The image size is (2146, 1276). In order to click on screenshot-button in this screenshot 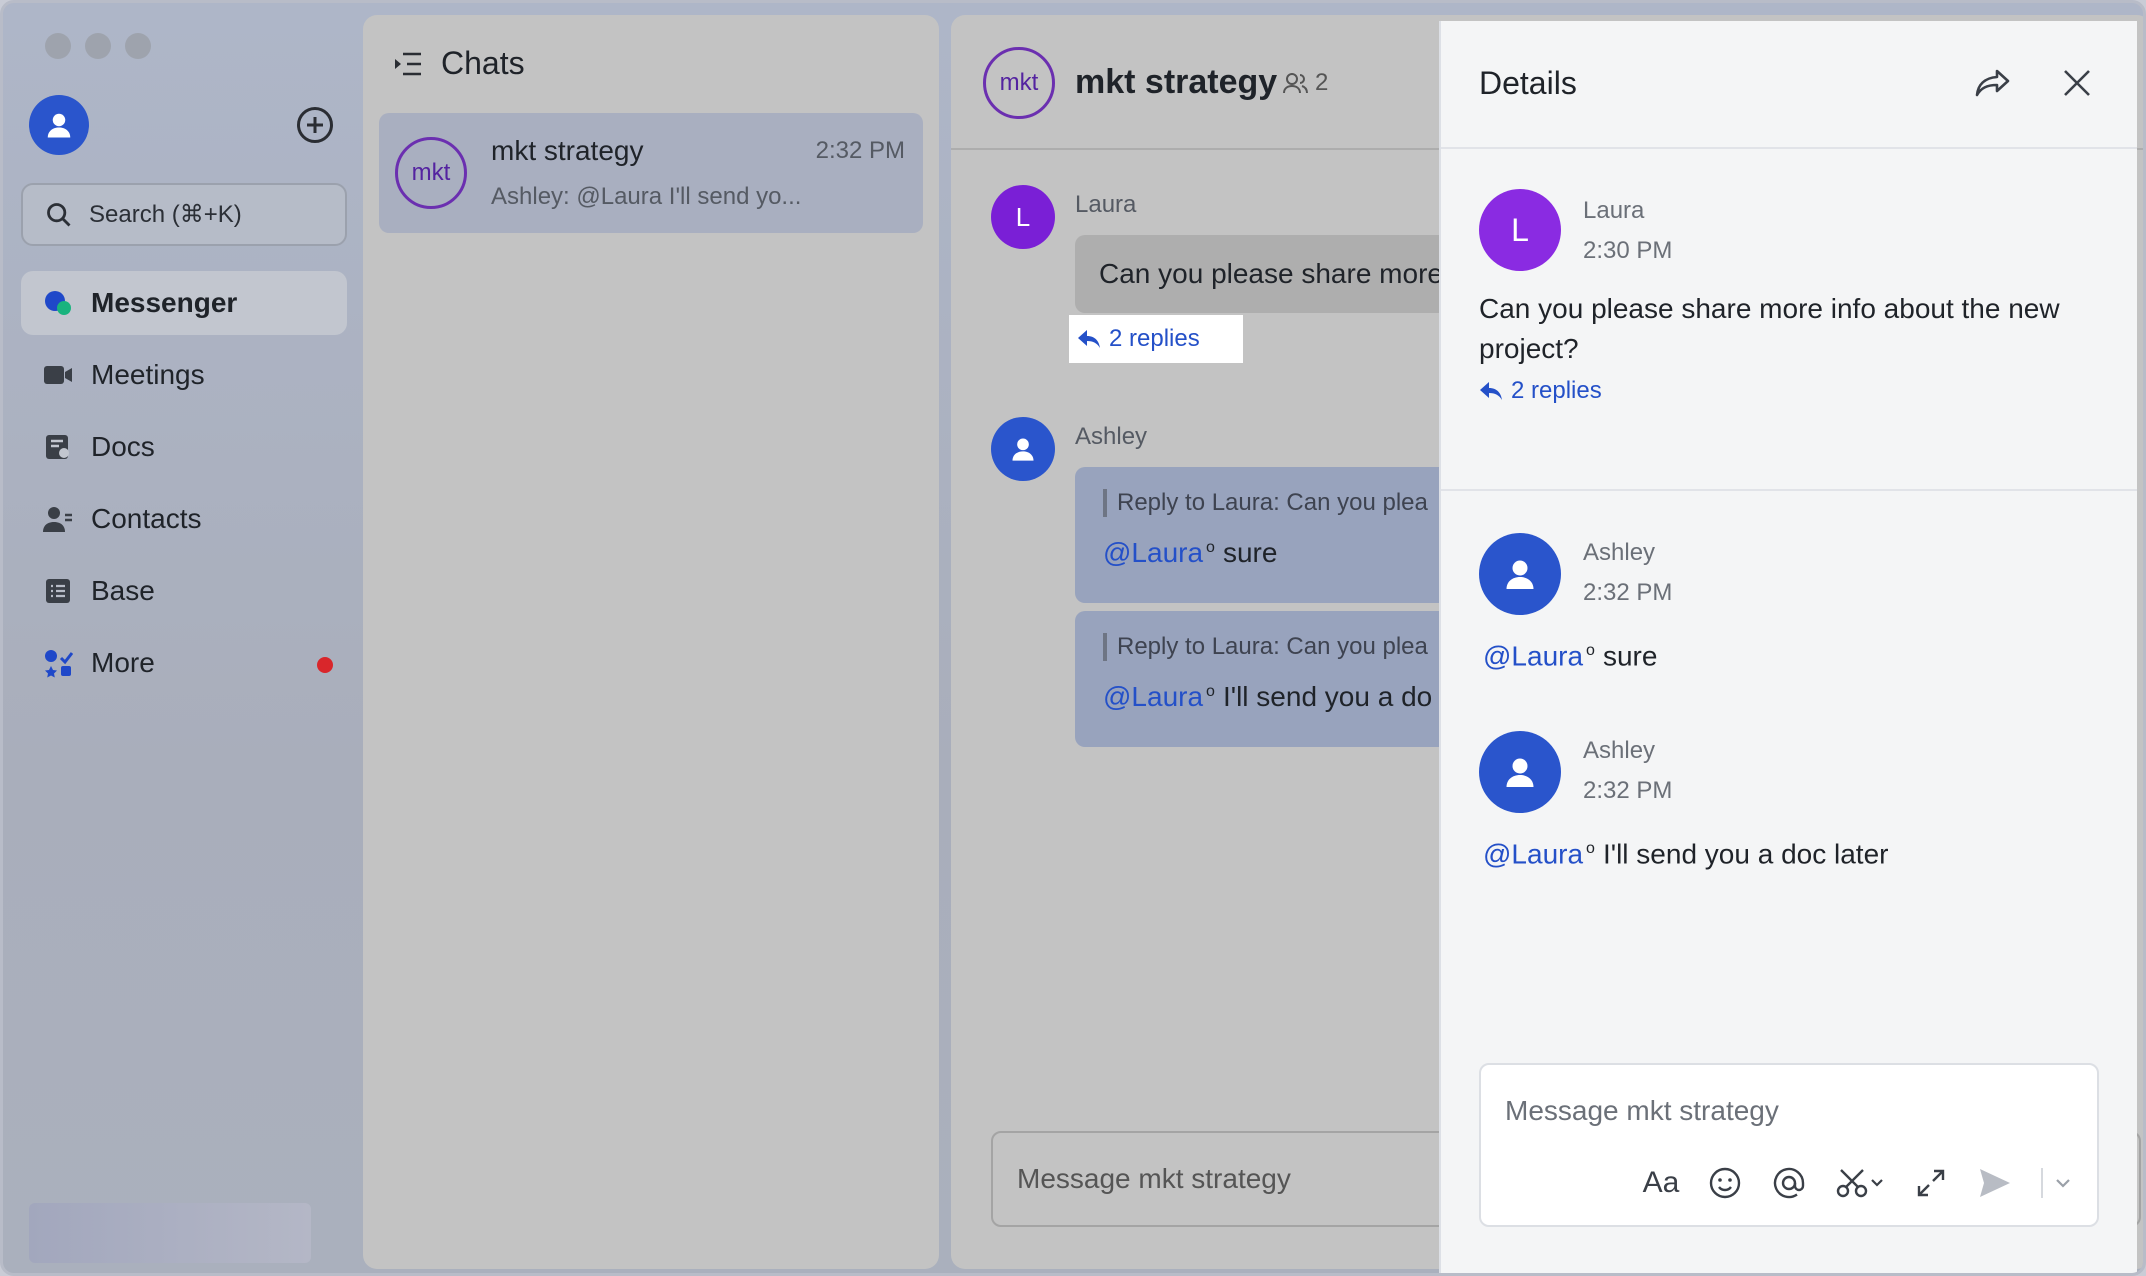, I will do `click(1860, 1183)`.